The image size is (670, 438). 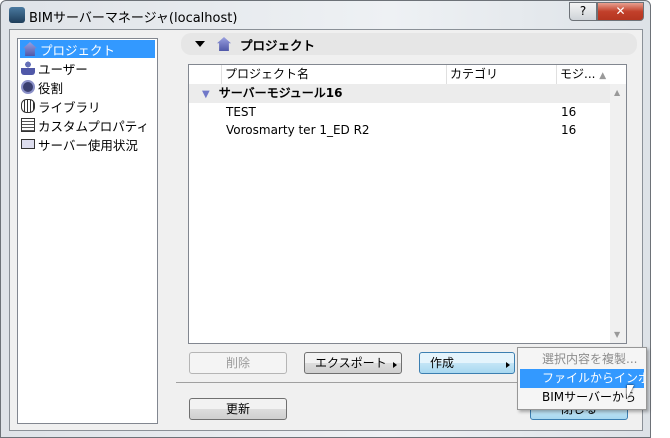 I want to click on vertical-scrollbar: ▲ ▼, so click(x=618, y=213).